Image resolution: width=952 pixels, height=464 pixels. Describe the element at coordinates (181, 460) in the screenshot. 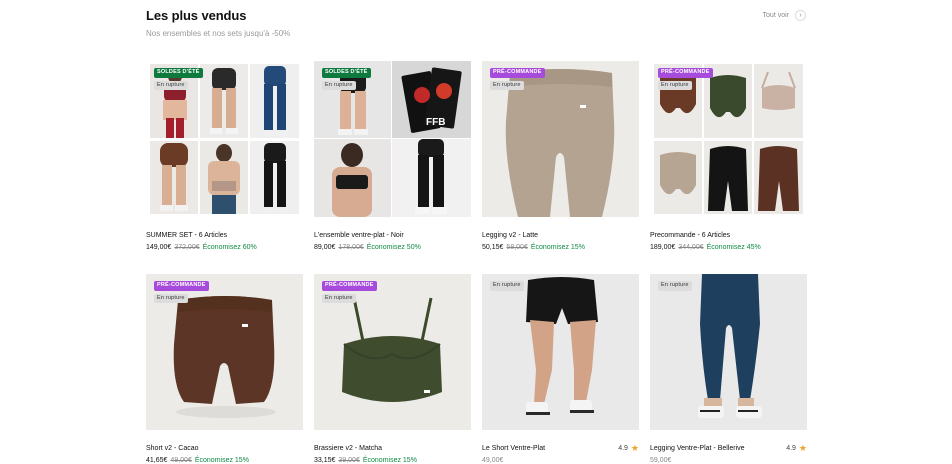

I see `original-price: 49,00€` at that location.